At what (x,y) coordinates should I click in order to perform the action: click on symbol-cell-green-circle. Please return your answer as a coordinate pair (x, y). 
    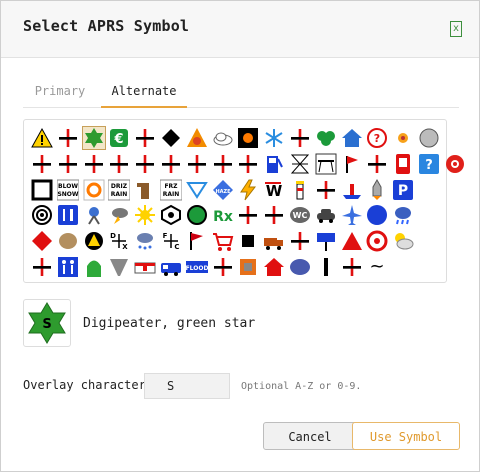
    Looking at the image, I should click on (197, 215).